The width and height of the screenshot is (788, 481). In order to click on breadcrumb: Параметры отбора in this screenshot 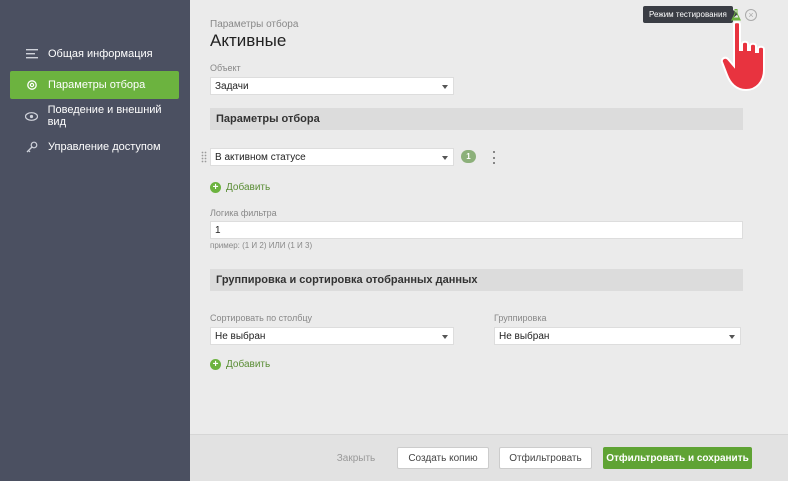, I will do `click(254, 24)`.